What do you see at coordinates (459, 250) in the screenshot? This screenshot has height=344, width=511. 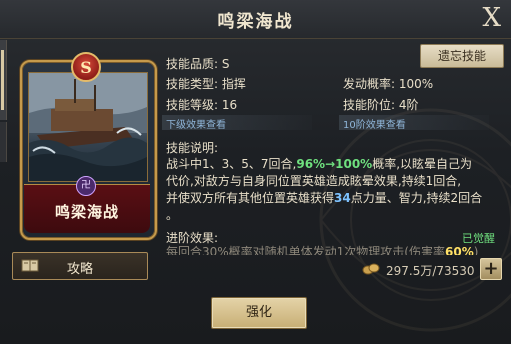 I see `adv-damage-highlight: 60%` at bounding box center [459, 250].